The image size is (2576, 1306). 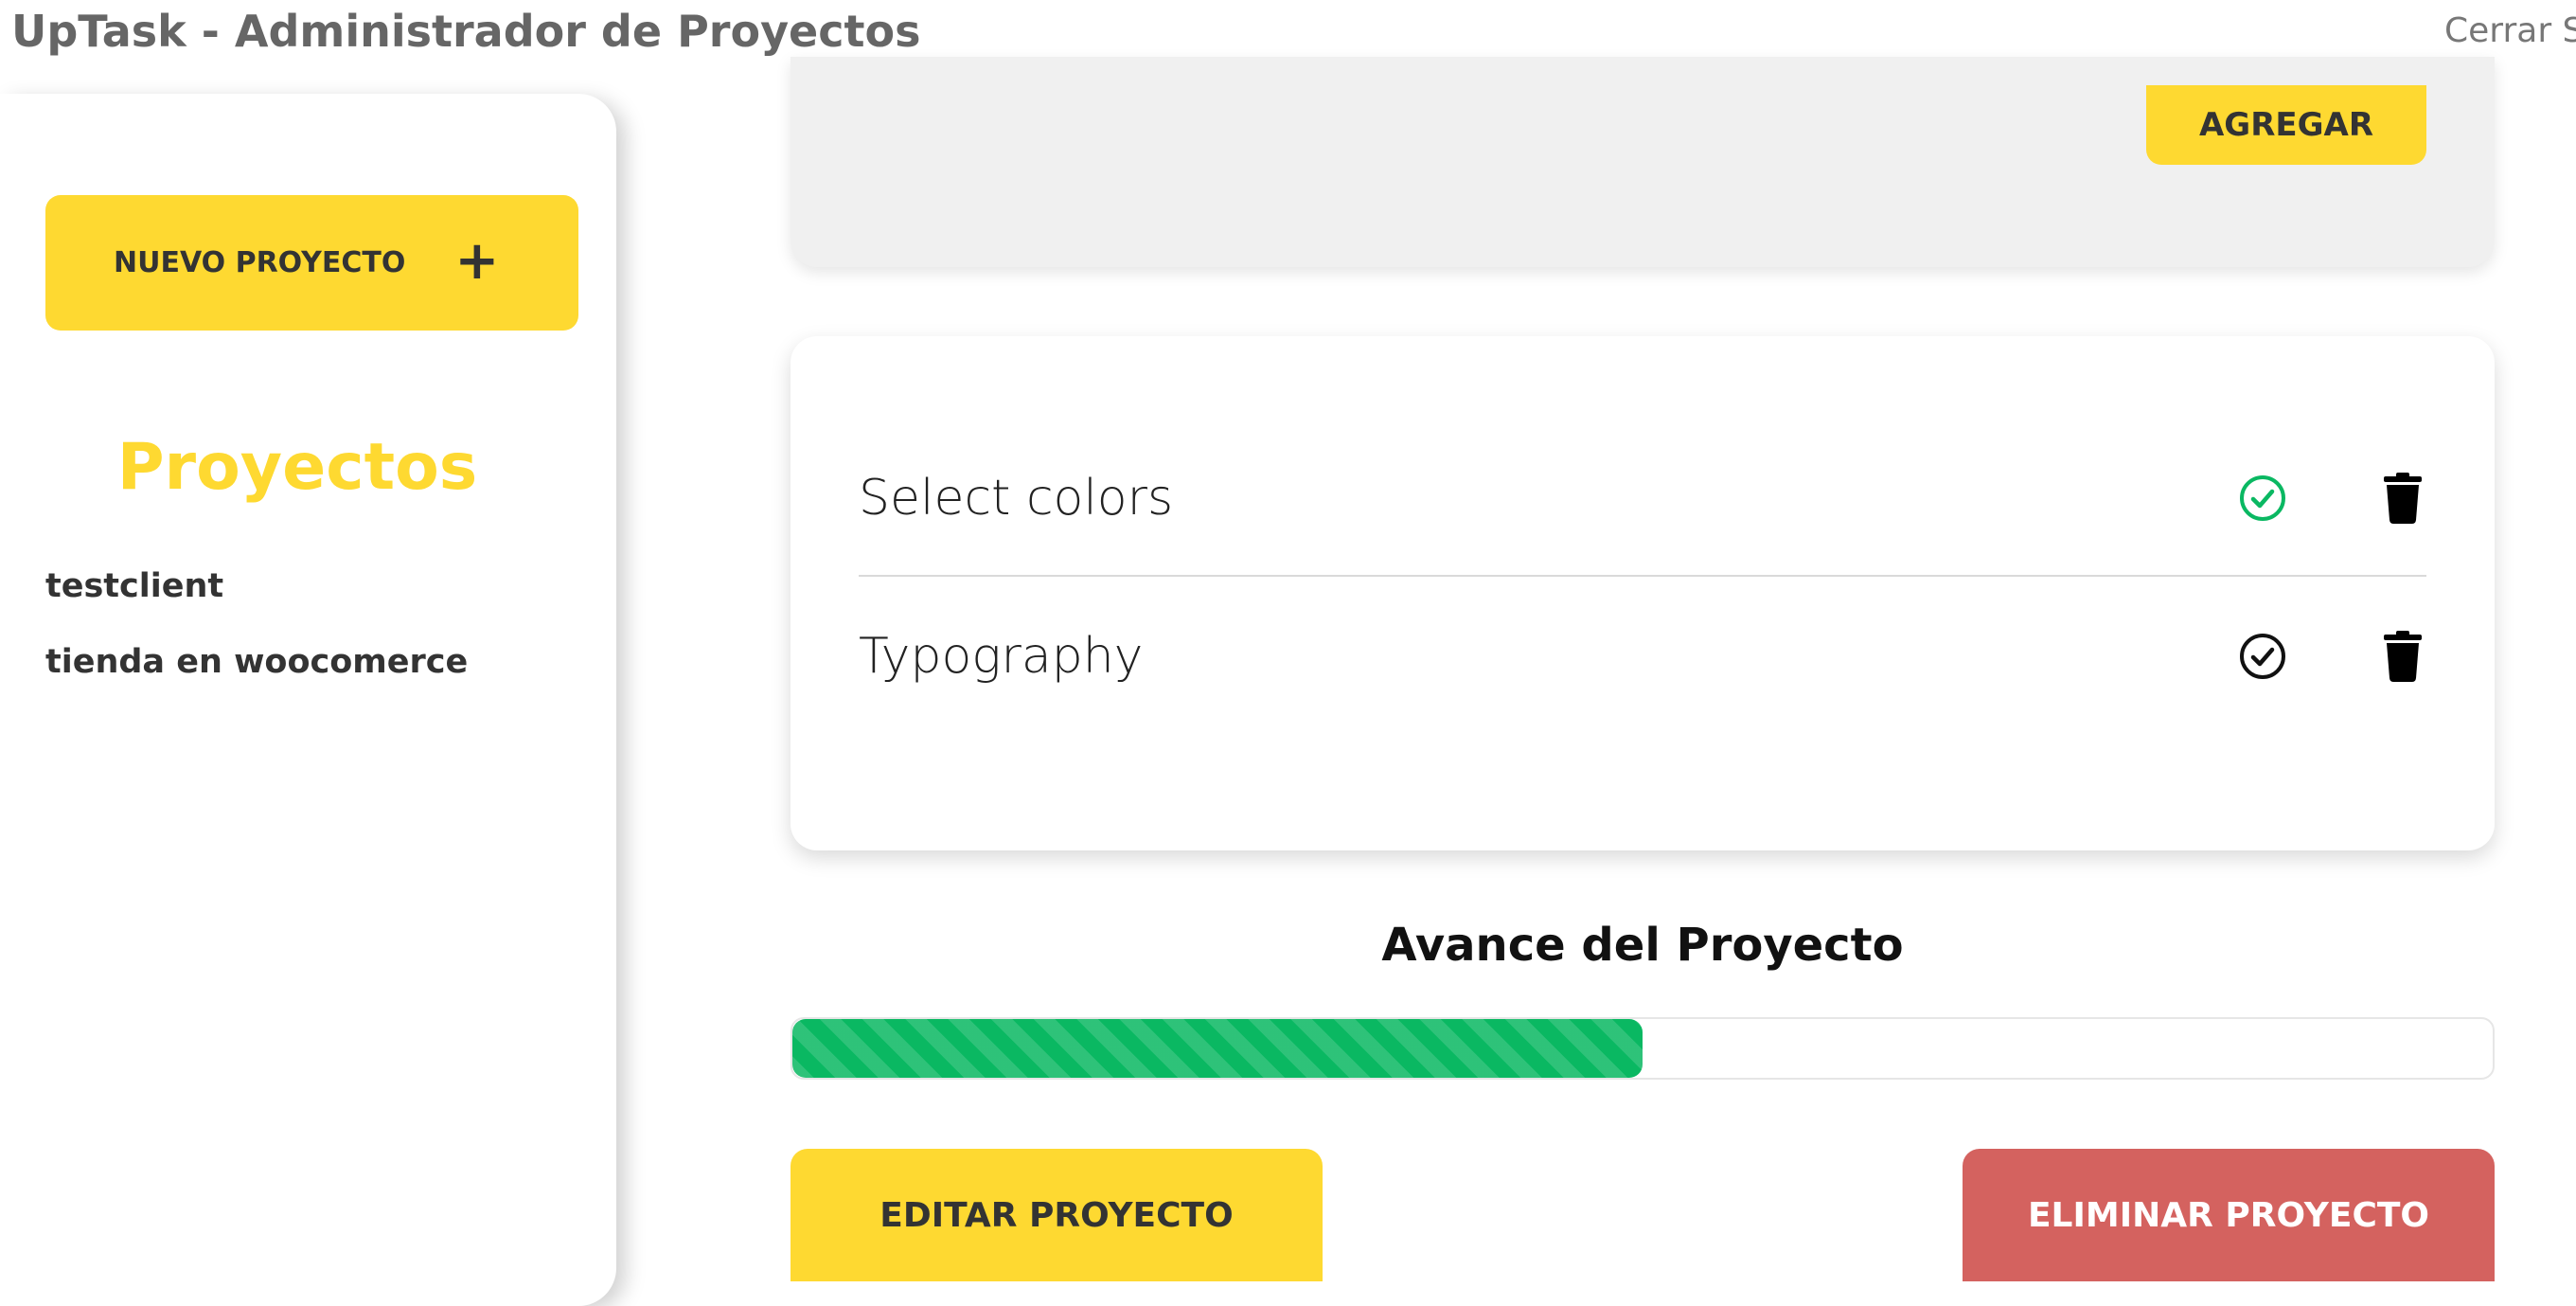 I want to click on new-project-button: NUEVO PROYECTO +, so click(x=311, y=263).